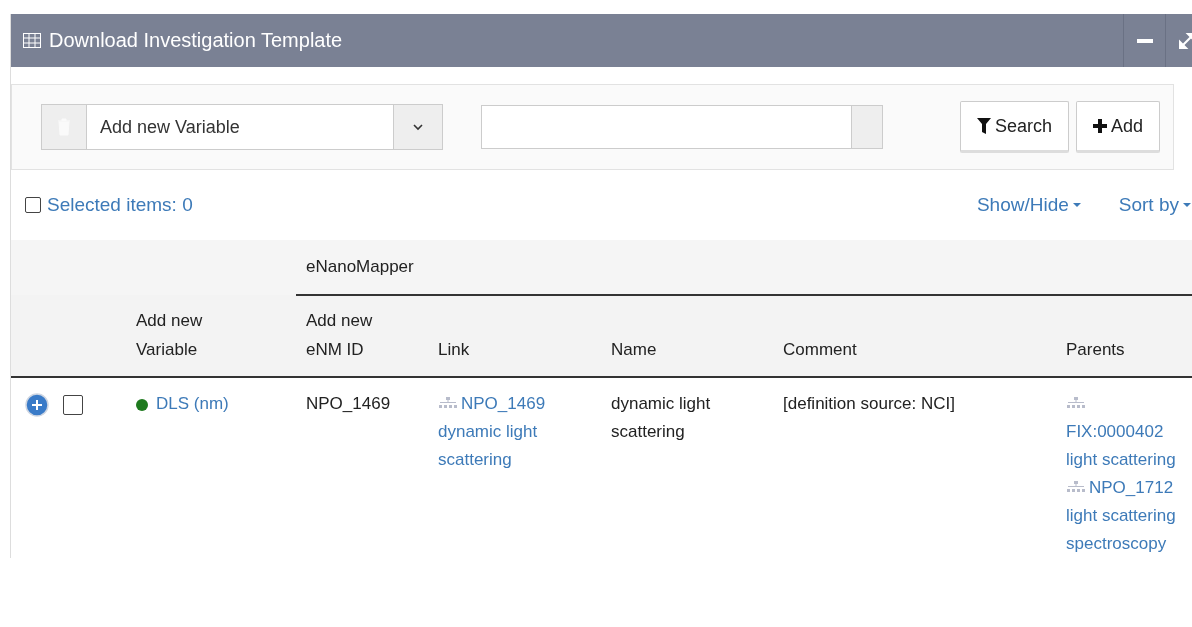  I want to click on column-header: Parents, so click(1095, 350).